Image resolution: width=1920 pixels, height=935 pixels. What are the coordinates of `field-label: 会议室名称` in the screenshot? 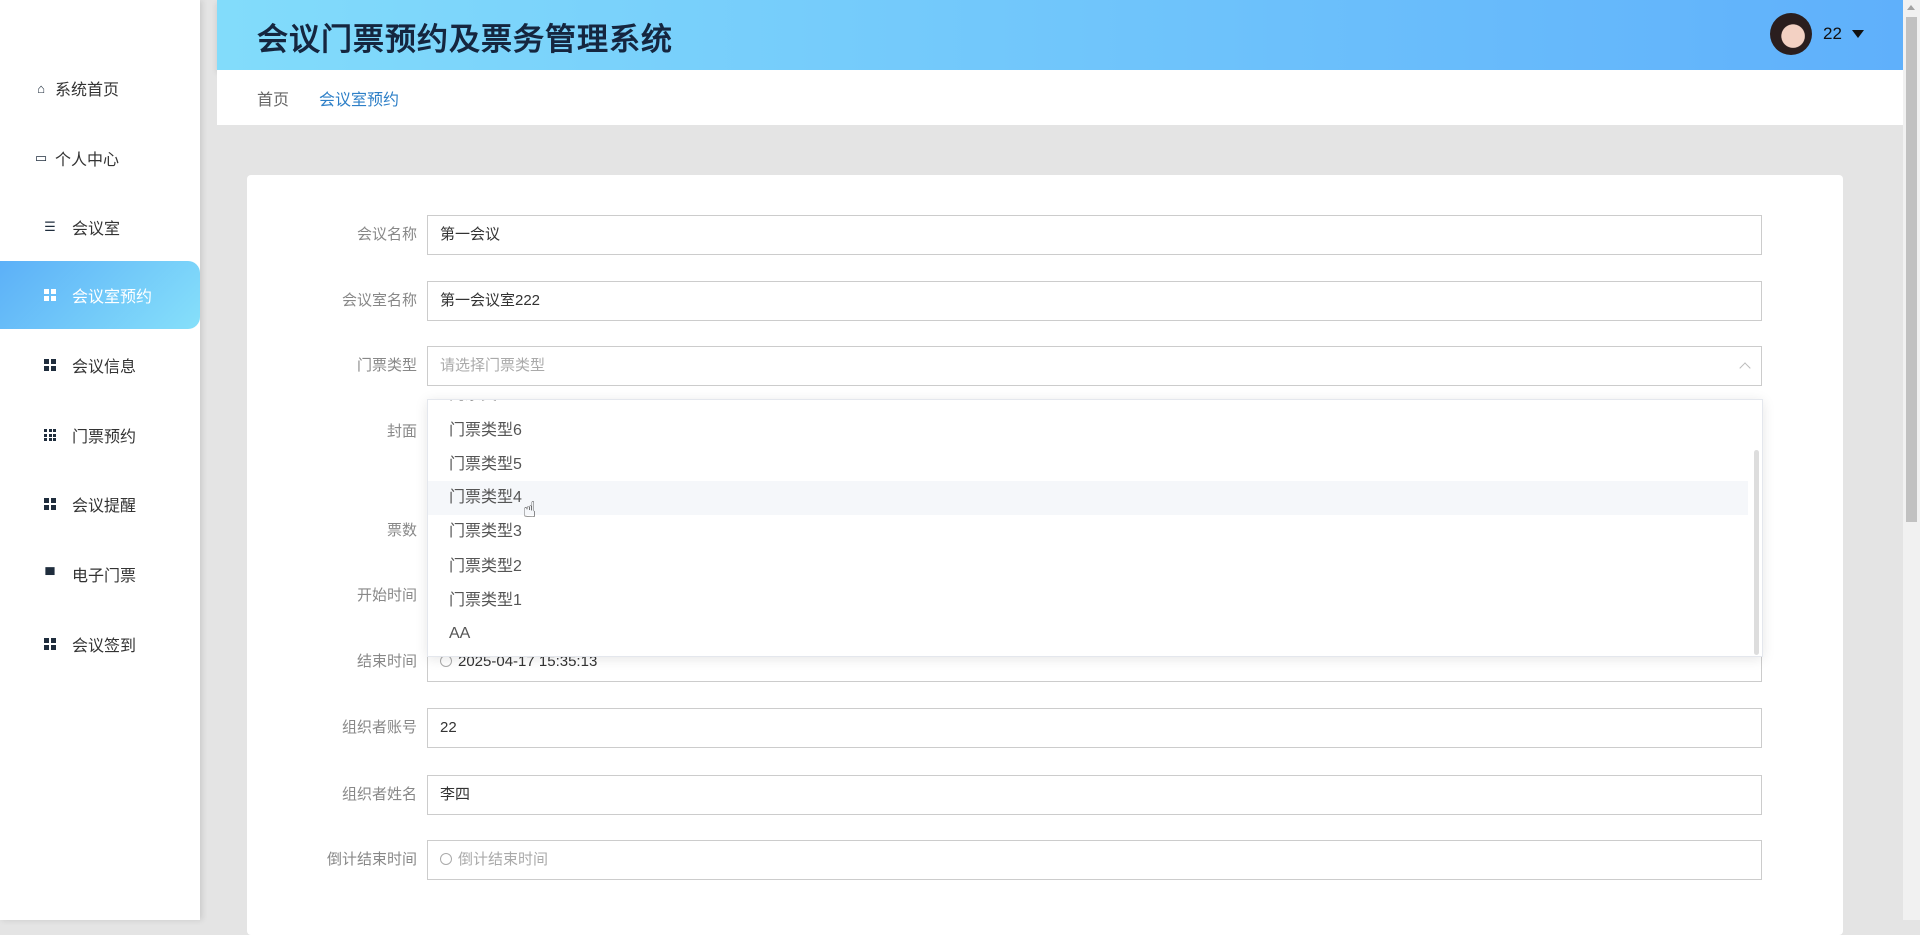 It's located at (379, 300).